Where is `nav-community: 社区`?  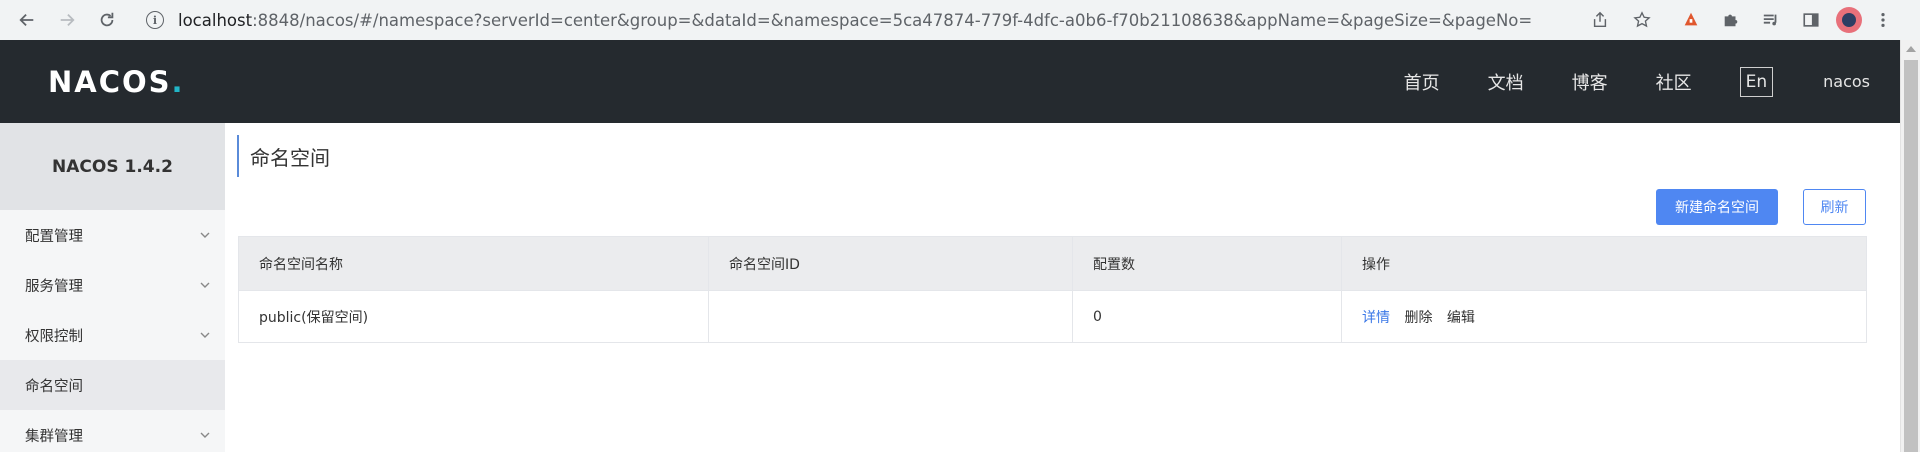 nav-community: 社区 is located at coordinates (1674, 82).